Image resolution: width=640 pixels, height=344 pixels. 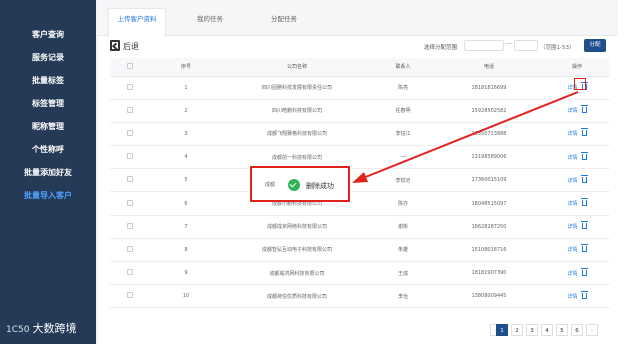 I want to click on pagination-page-2: 2, so click(x=517, y=330).